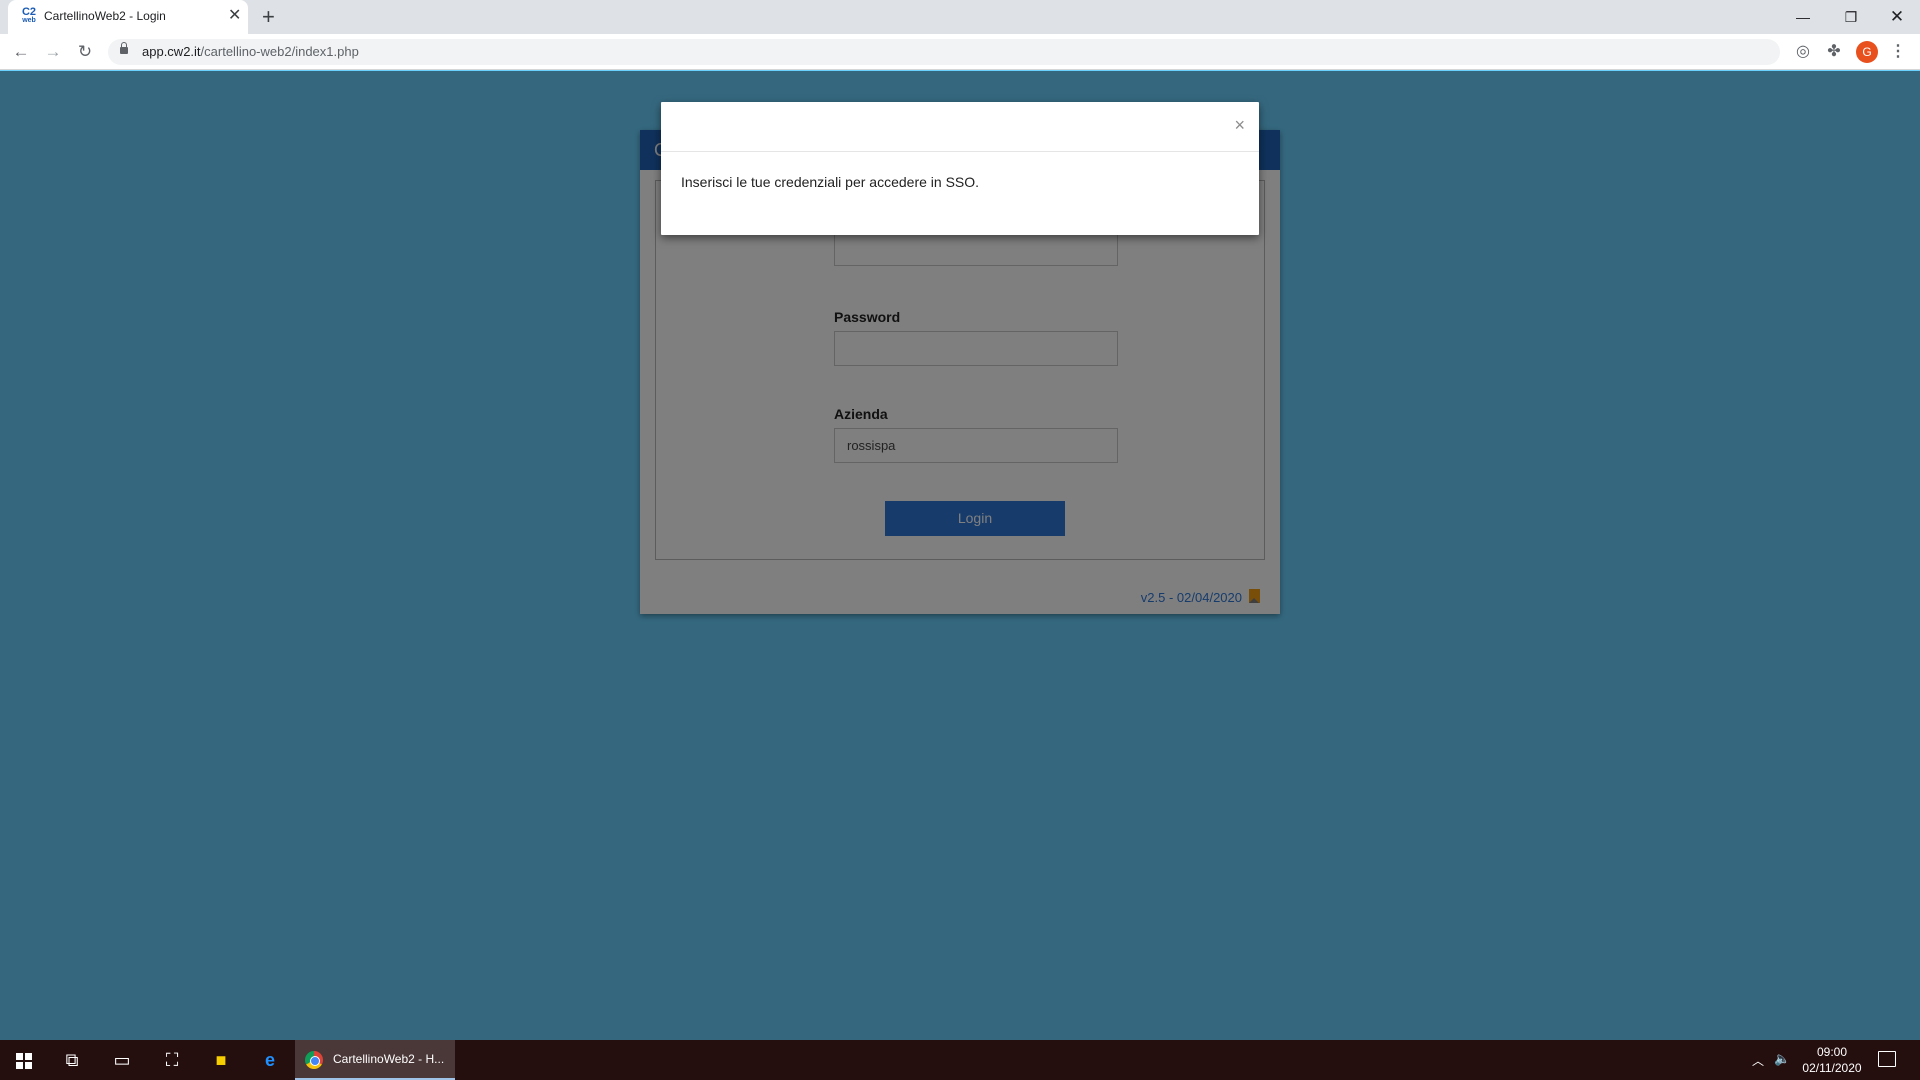 Image resolution: width=1920 pixels, height=1080 pixels. What do you see at coordinates (122, 1060) in the screenshot?
I see `terminal-icon: ▭` at bounding box center [122, 1060].